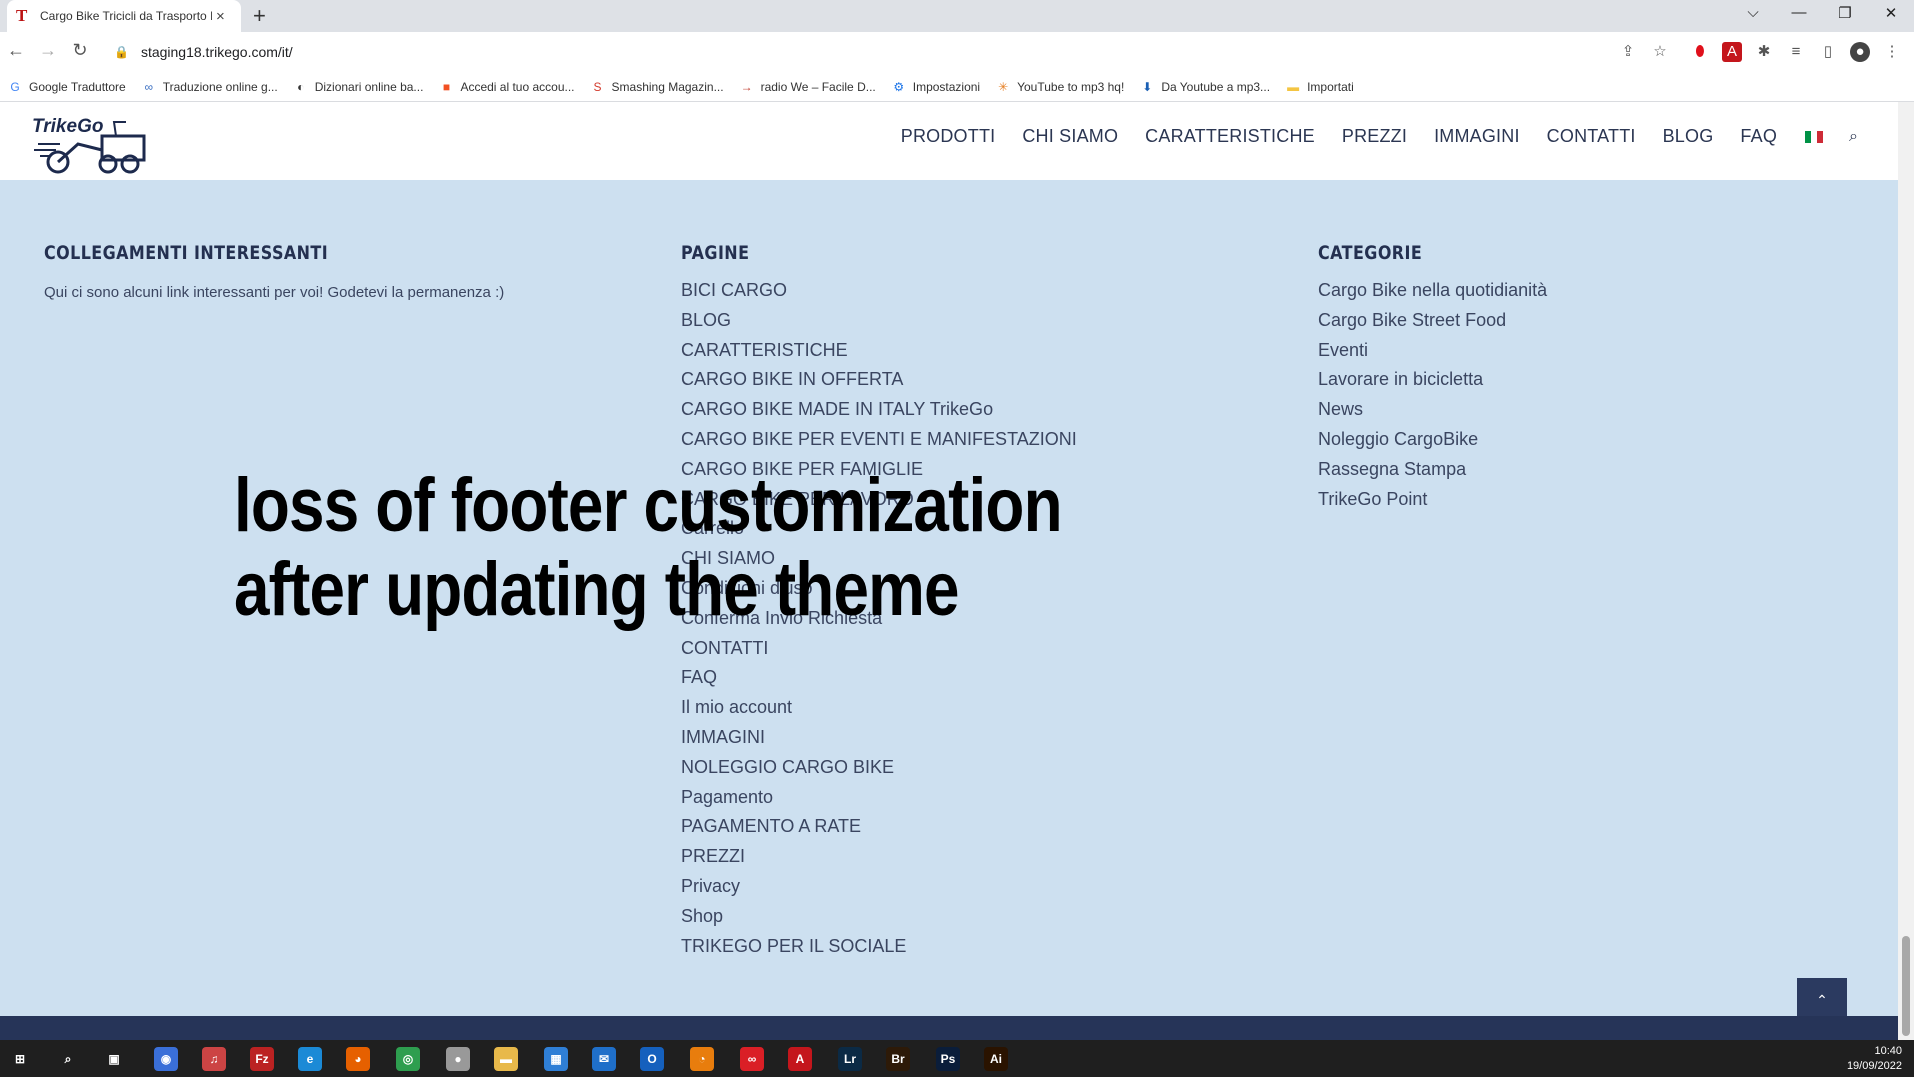 Image resolution: width=1914 pixels, height=1077 pixels. Describe the element at coordinates (124, 16) in the screenshot. I see `browser-tab: T Cargo Bike Tricicli da Trasporto B ×` at that location.